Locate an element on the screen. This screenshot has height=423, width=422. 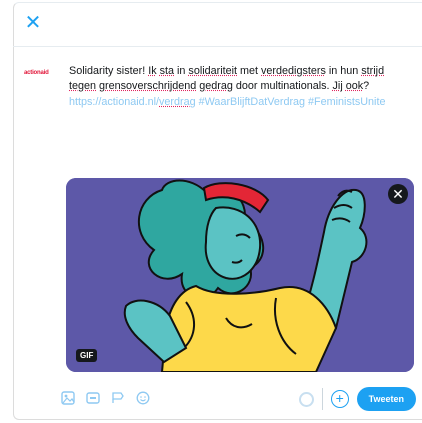
close-dialog-button: ✕ is located at coordinates (33, 24).